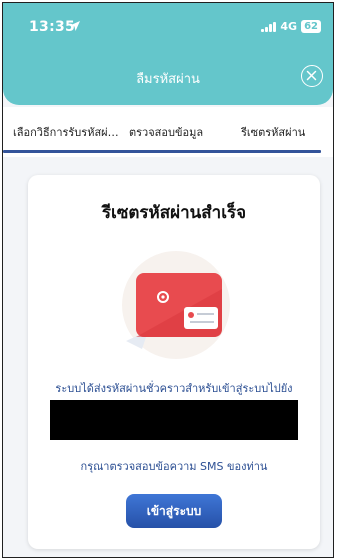  I want to click on tab-verify-info: ตรวจสอบข้อมูล, so click(166, 132).